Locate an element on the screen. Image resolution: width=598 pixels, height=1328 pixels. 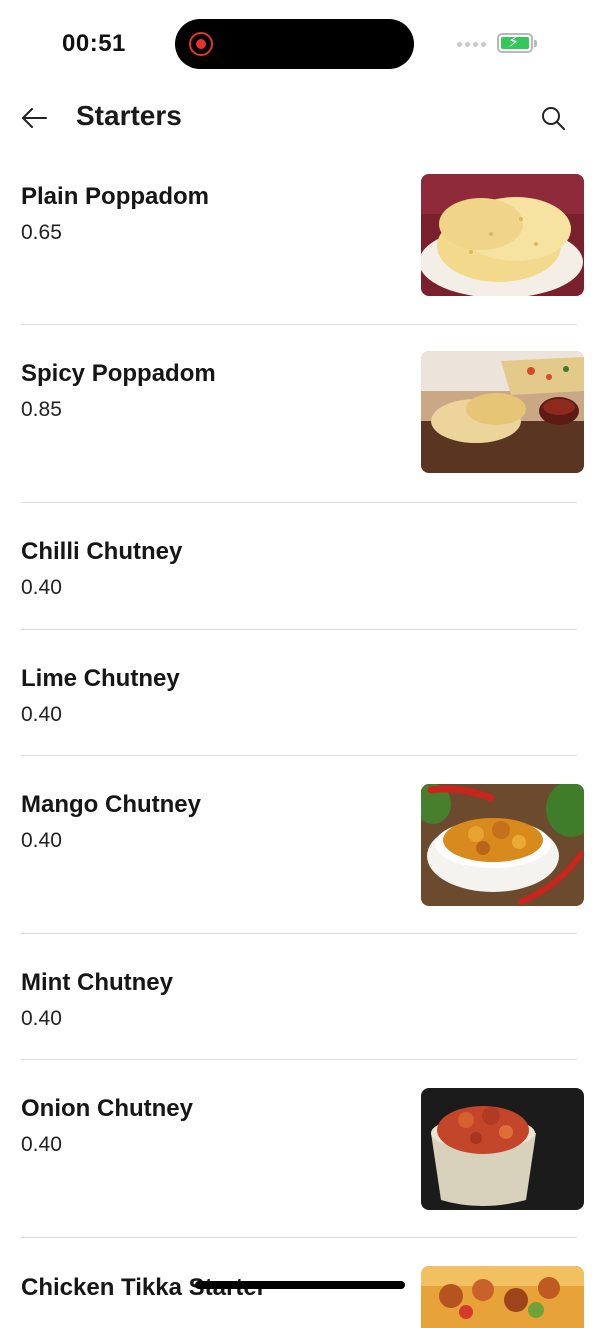
menu-item: Onion Chutney 0.40 is located at coordinates (302, 1149).